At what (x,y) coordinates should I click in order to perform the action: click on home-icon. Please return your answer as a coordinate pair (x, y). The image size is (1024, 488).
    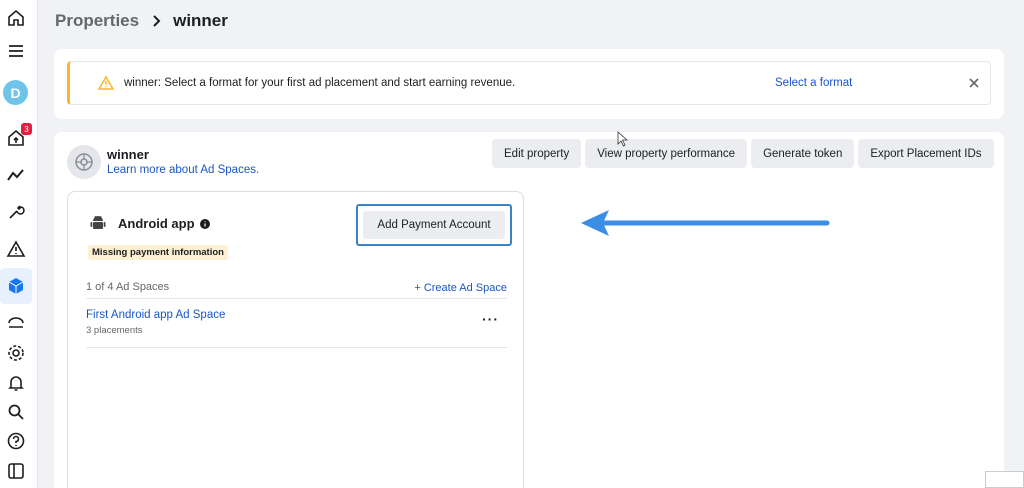
    Looking at the image, I should click on (16, 18).